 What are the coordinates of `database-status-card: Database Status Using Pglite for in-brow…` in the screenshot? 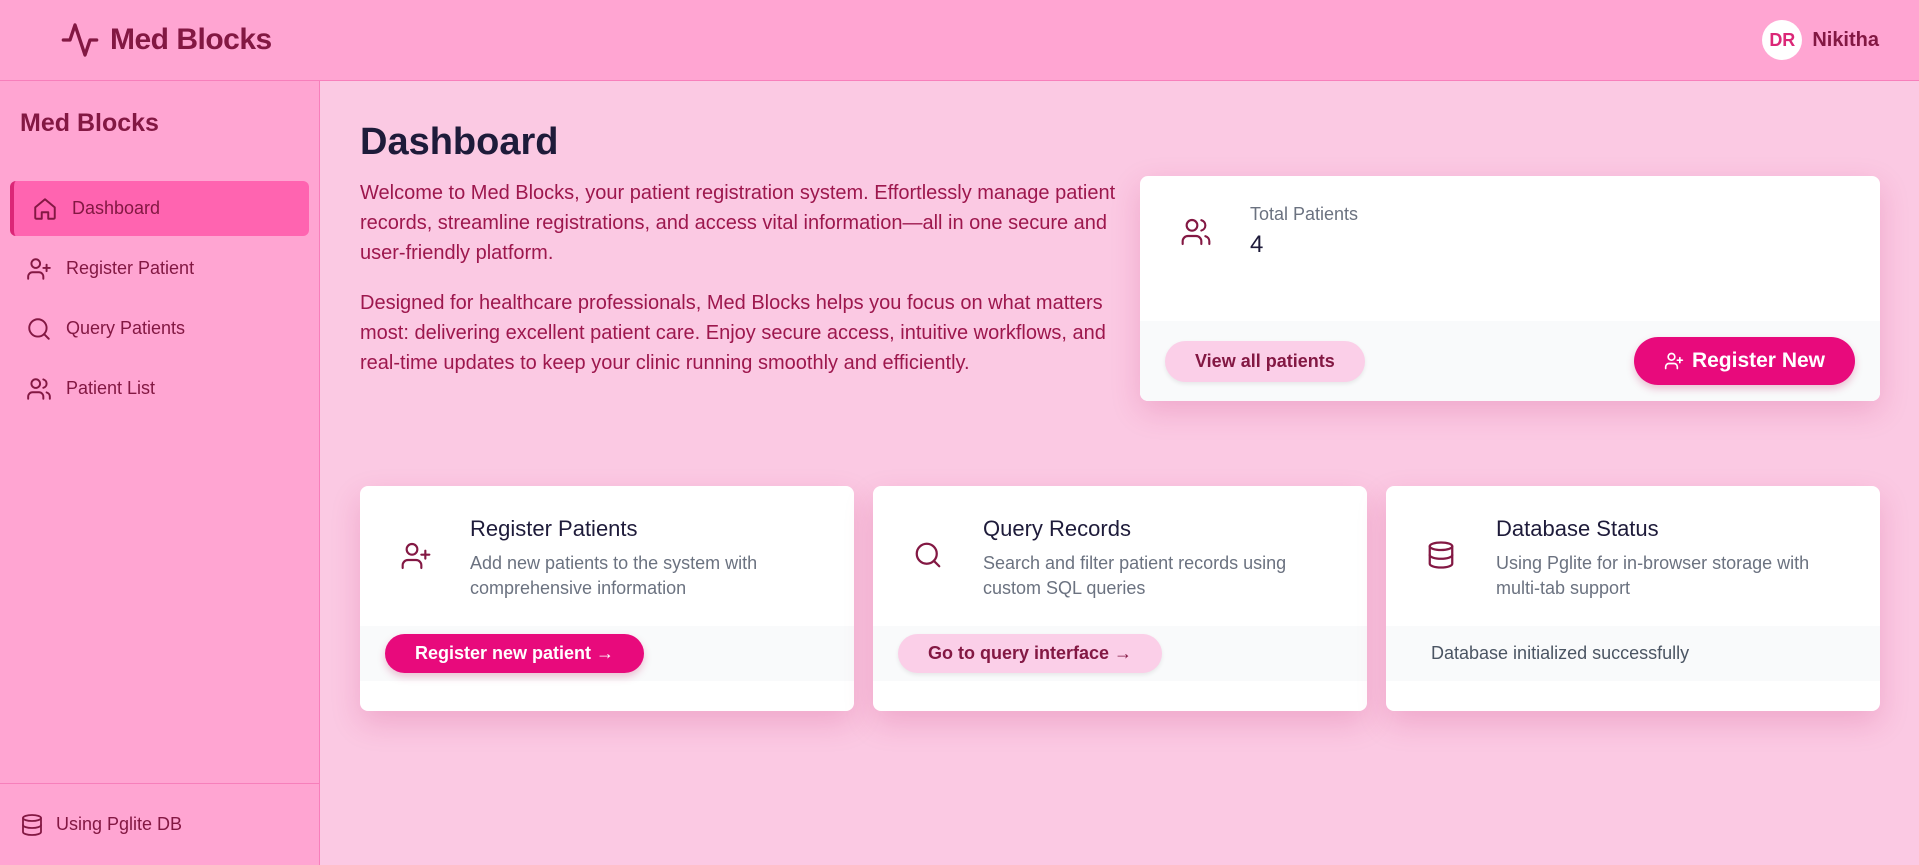 It's located at (1633, 598).